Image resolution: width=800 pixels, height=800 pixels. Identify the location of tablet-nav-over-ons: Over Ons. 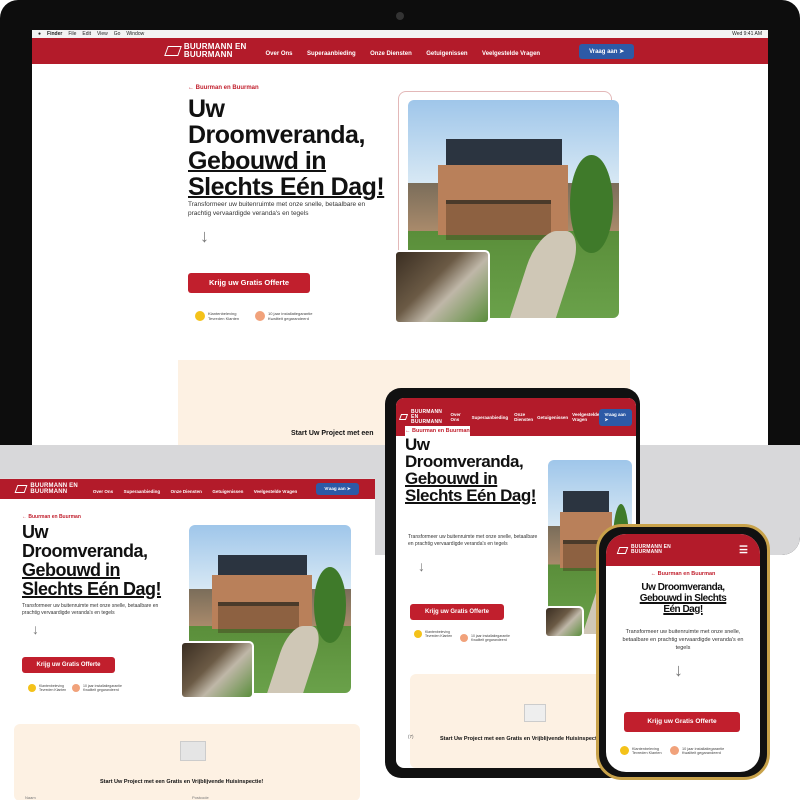
(459, 417).